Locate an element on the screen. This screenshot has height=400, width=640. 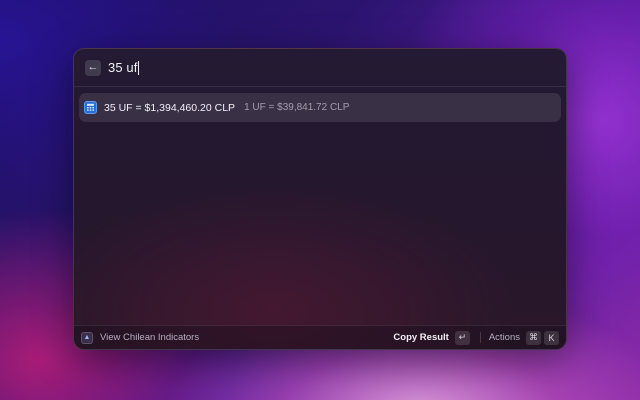
command-key-hint: ⌘ is located at coordinates (533, 337).